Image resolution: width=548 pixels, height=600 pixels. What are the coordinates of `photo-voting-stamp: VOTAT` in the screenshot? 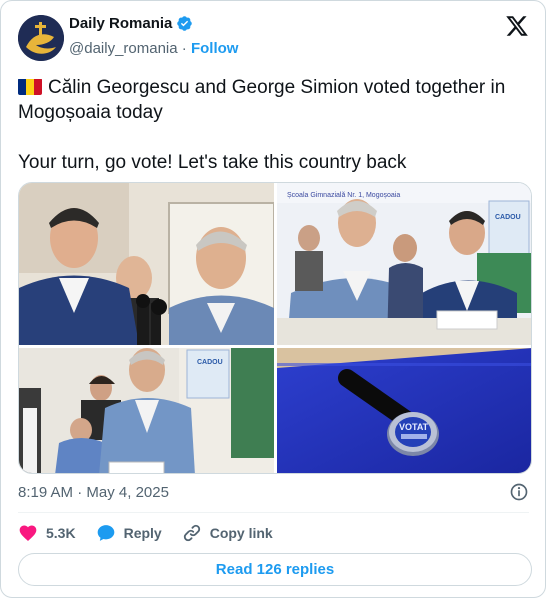 It's located at (404, 410).